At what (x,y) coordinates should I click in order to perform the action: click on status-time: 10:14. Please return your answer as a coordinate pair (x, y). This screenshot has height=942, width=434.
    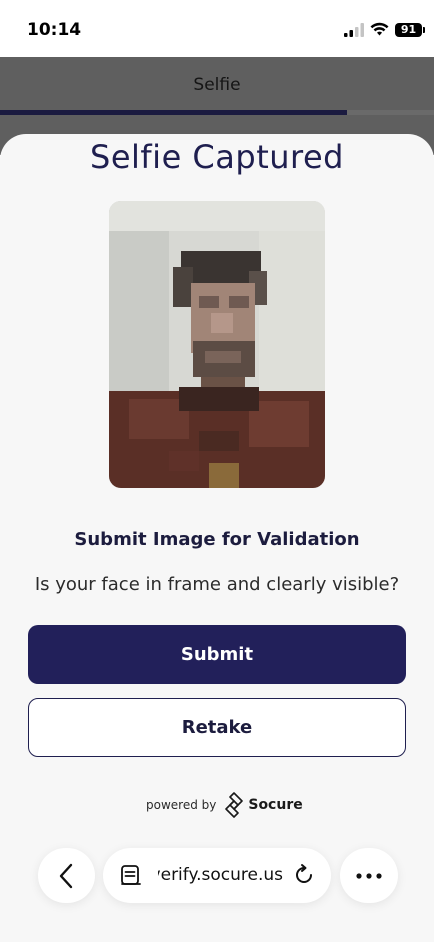
    Looking at the image, I should click on (54, 30).